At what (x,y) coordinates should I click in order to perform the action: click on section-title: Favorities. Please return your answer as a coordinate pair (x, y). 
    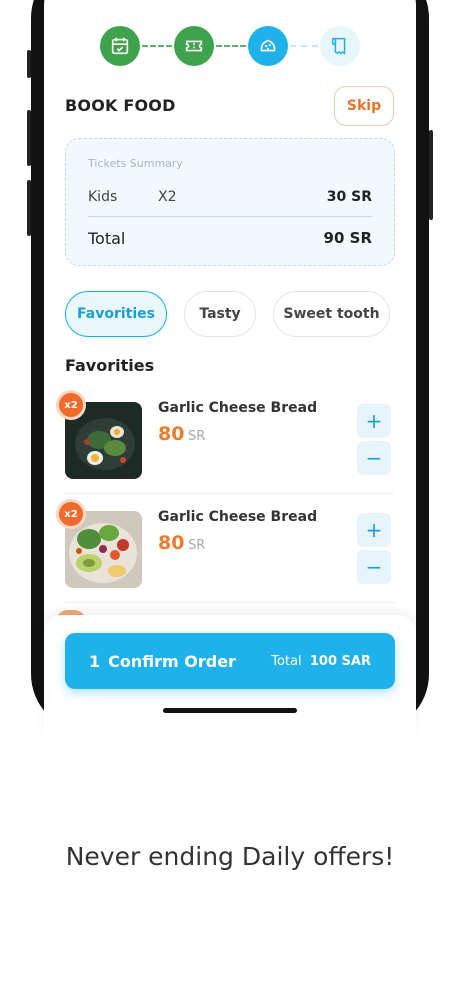
    Looking at the image, I should click on (110, 365).